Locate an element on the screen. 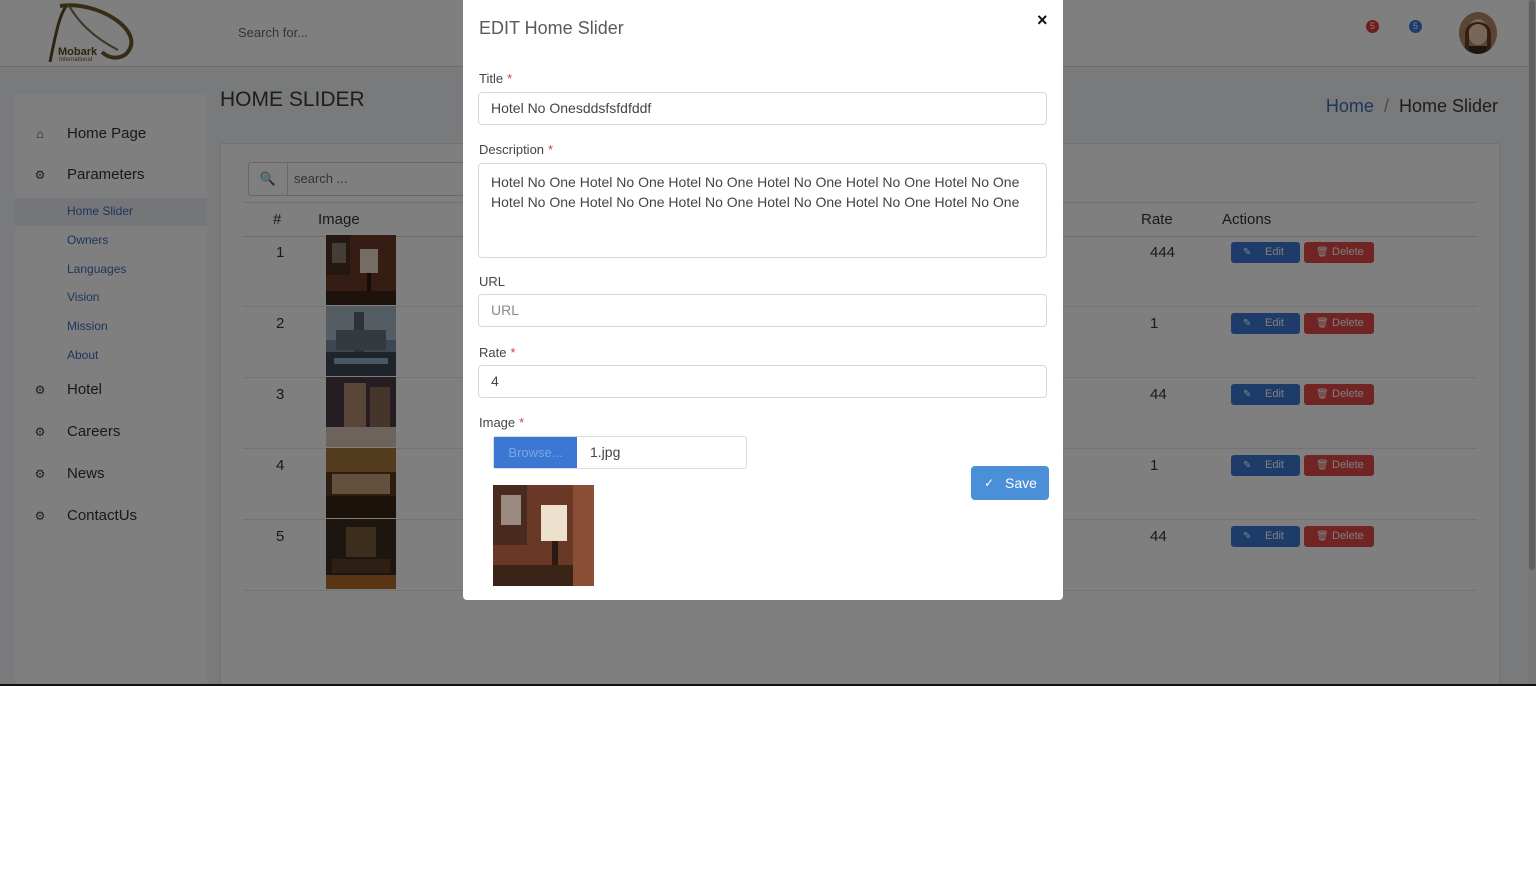 Image resolution: width=1536 pixels, height=894 pixels. url-label: URL is located at coordinates (492, 281).